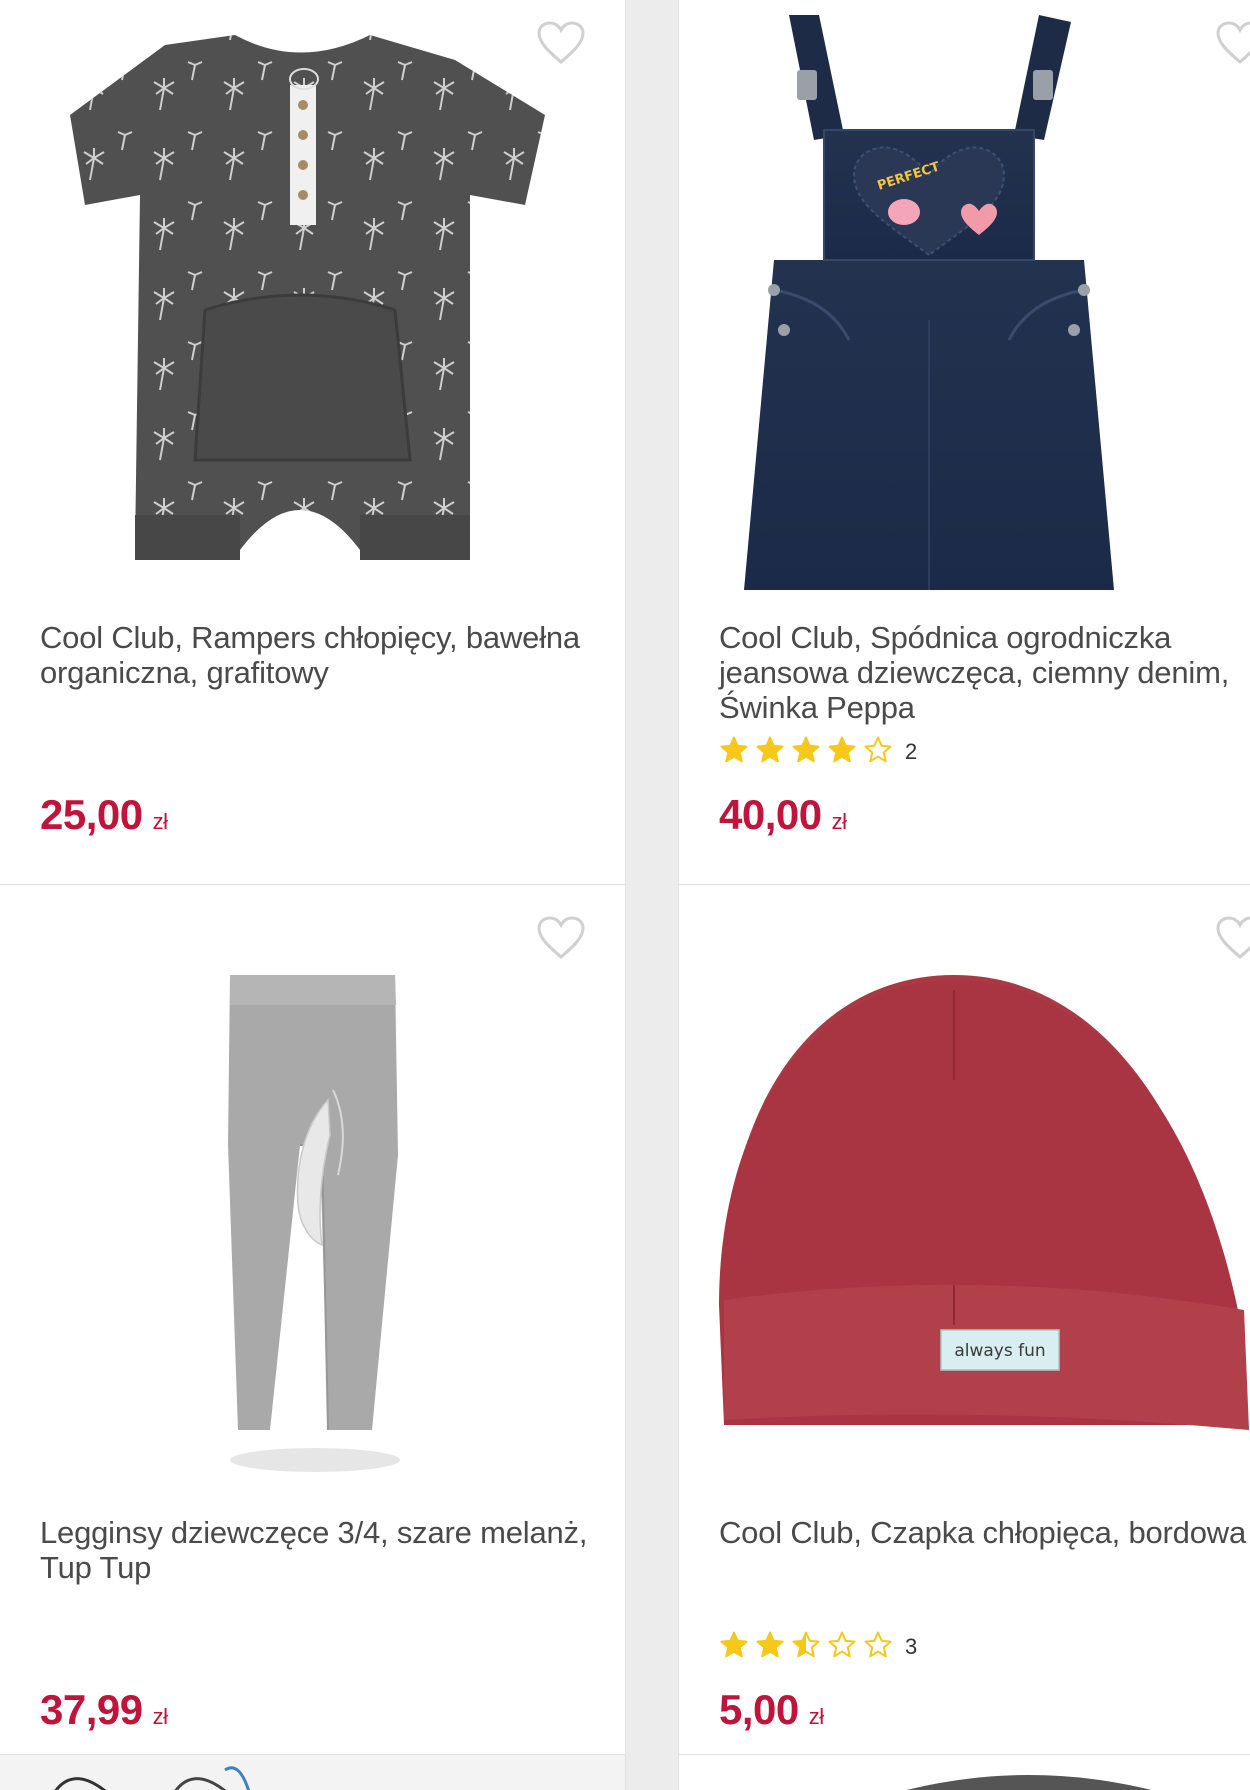 The width and height of the screenshot is (1250, 1790). What do you see at coordinates (91, 1709) in the screenshot?
I see `price-value: 37,99` at bounding box center [91, 1709].